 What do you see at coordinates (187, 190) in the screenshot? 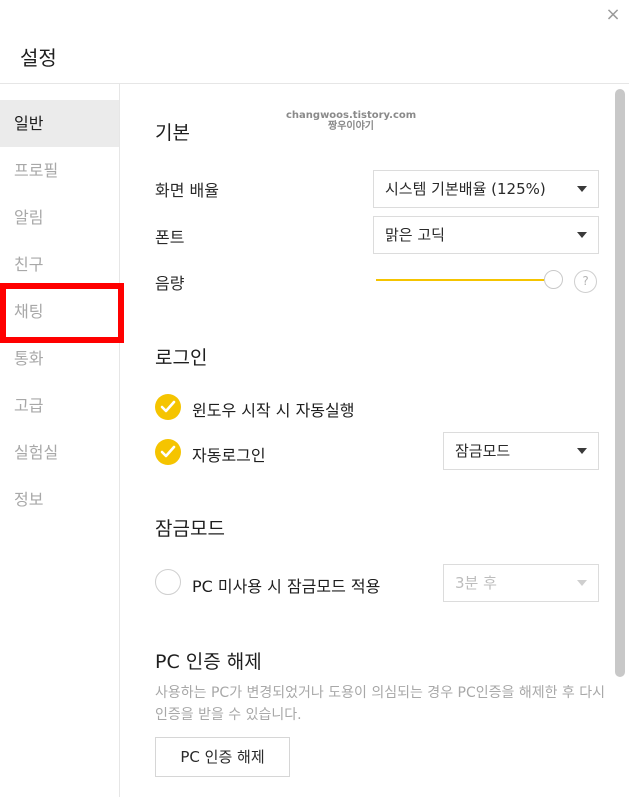
I see `scale-label: 화면 배율` at bounding box center [187, 190].